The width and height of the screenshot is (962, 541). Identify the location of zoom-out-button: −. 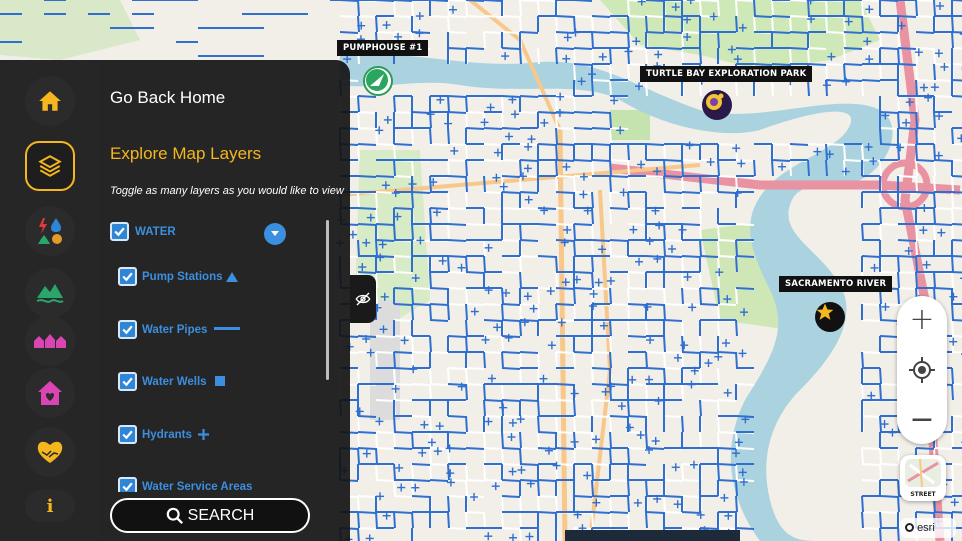
(922, 420).